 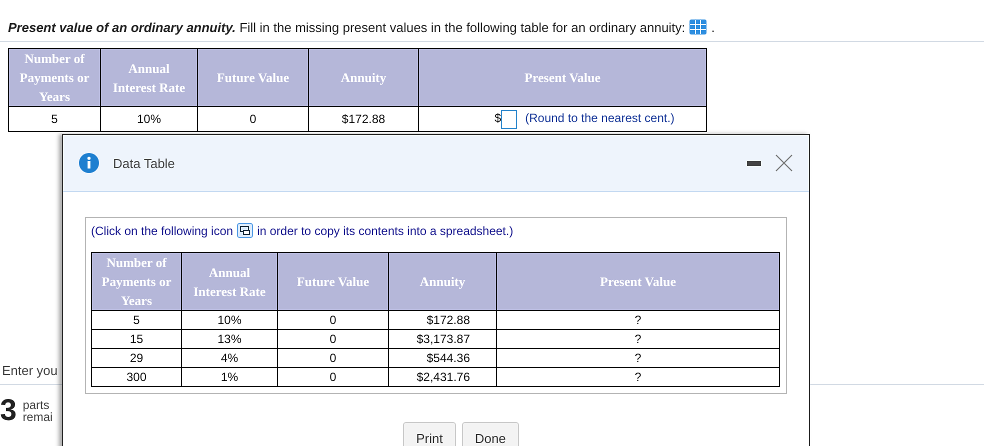 What do you see at coordinates (29, 371) in the screenshot?
I see `prompt-text: Enter you` at bounding box center [29, 371].